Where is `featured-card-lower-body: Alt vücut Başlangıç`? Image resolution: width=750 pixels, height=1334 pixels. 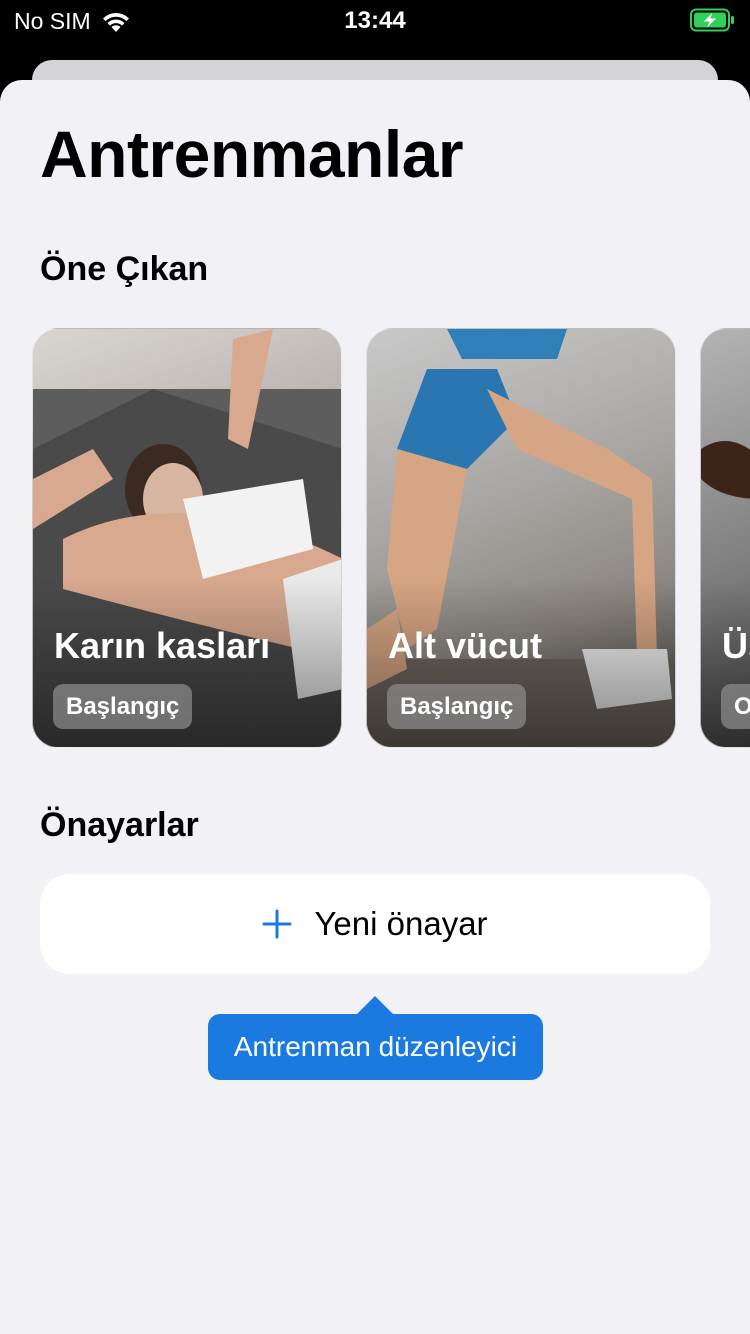 featured-card-lower-body: Alt vücut Başlangıç is located at coordinates (521, 538).